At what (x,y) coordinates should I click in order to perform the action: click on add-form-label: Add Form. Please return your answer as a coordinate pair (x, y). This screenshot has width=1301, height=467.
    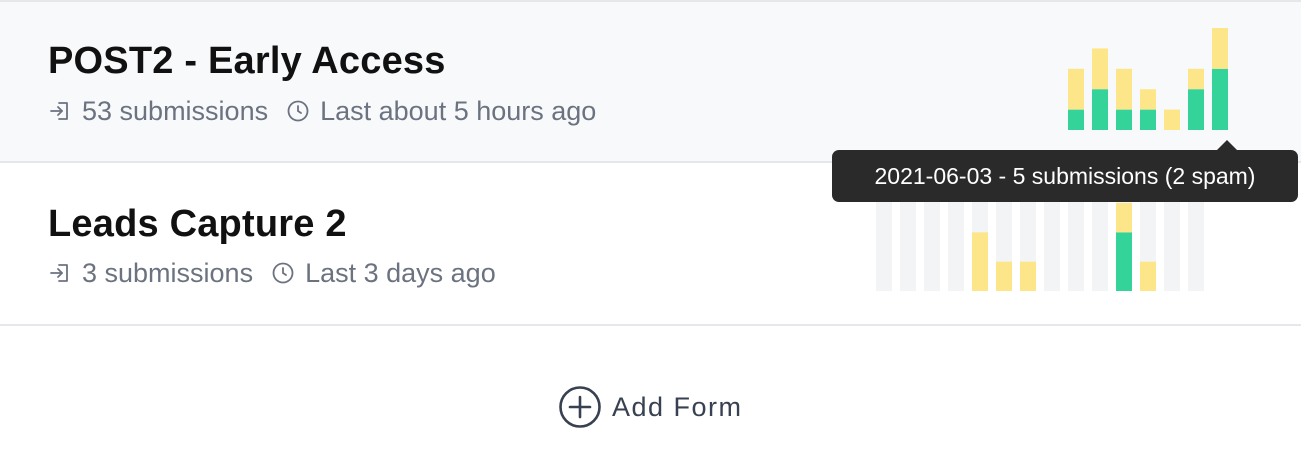
    Looking at the image, I should click on (677, 406).